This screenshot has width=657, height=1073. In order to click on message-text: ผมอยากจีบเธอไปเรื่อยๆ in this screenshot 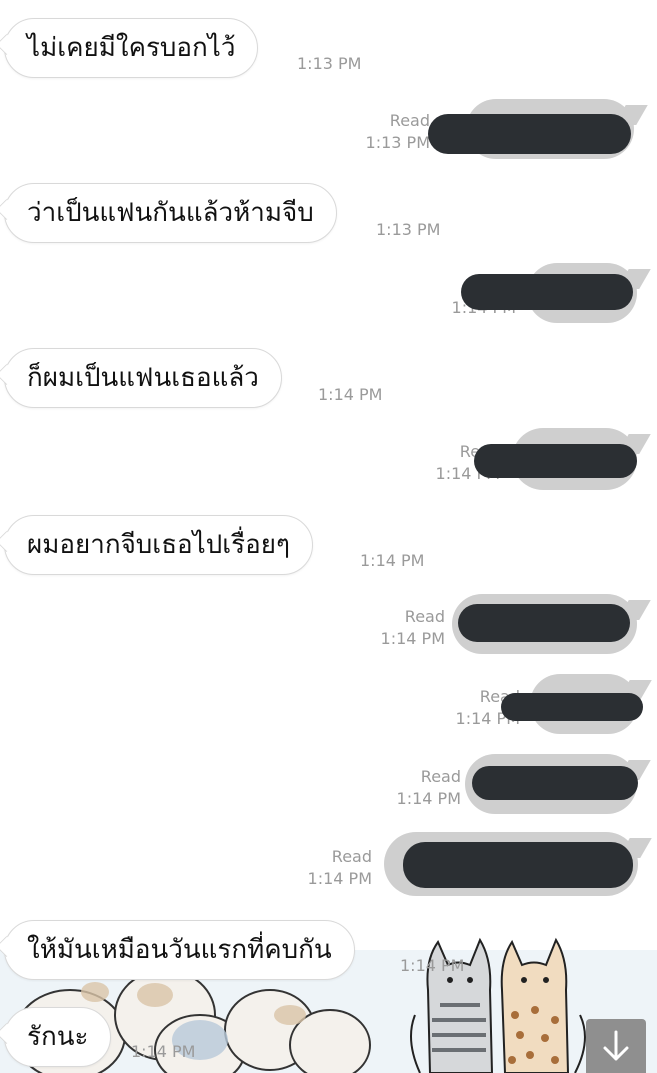, I will do `click(158, 545)`.